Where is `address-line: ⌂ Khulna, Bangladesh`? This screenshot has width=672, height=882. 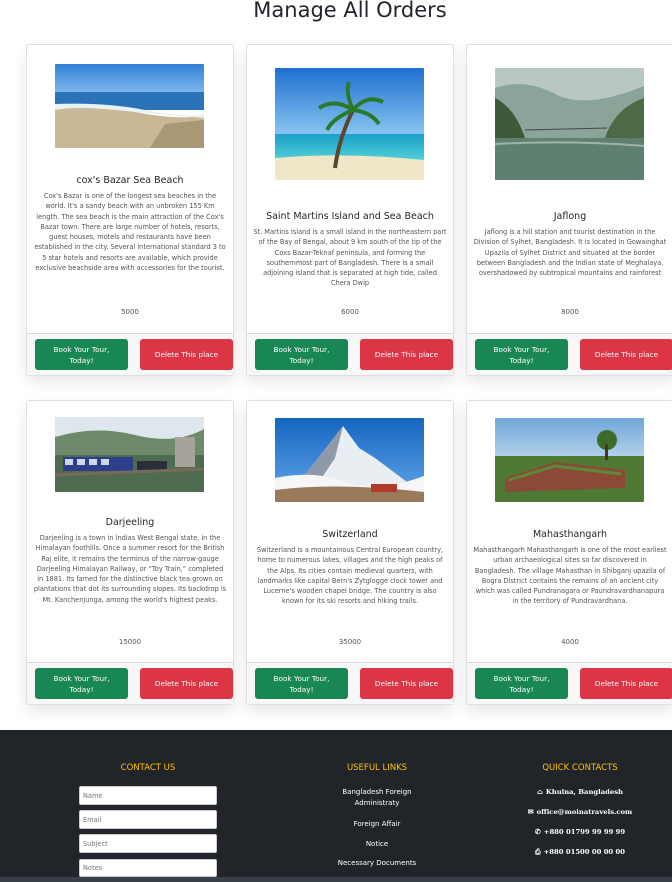 address-line: ⌂ Khulna, Bangladesh is located at coordinates (580, 791).